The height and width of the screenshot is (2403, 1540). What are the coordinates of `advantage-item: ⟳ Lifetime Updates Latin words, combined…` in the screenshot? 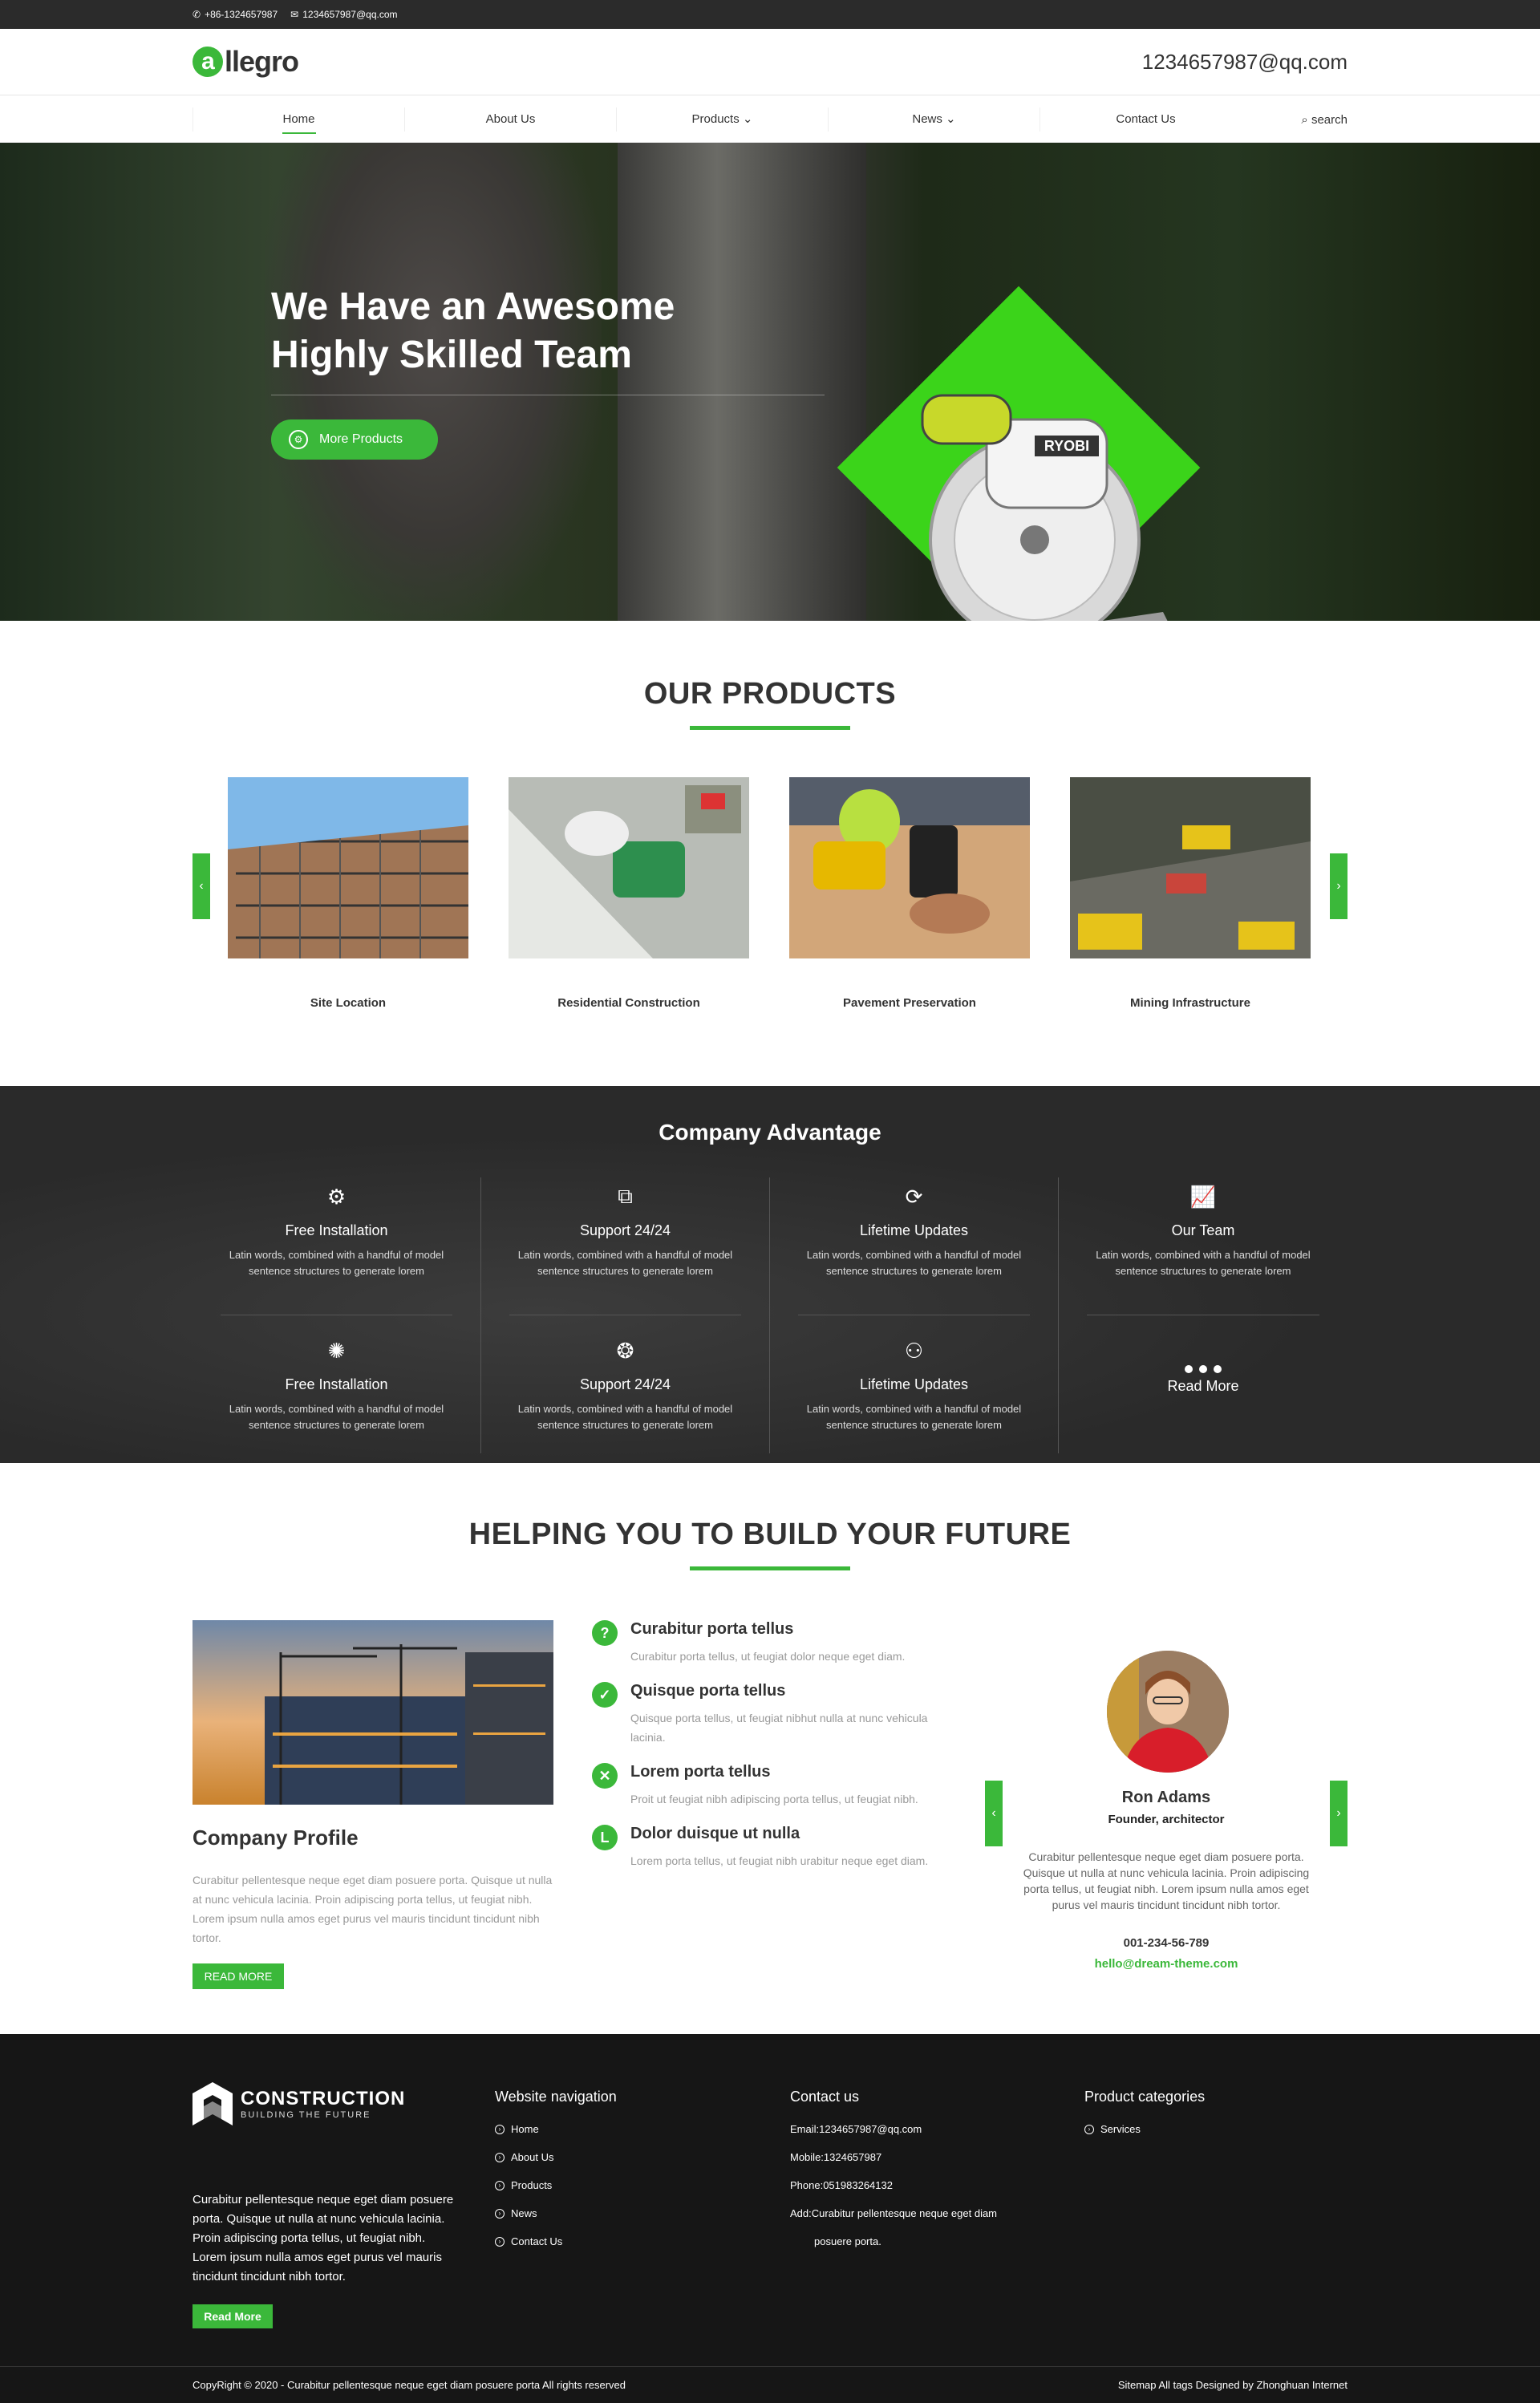 It's located at (914, 1246).